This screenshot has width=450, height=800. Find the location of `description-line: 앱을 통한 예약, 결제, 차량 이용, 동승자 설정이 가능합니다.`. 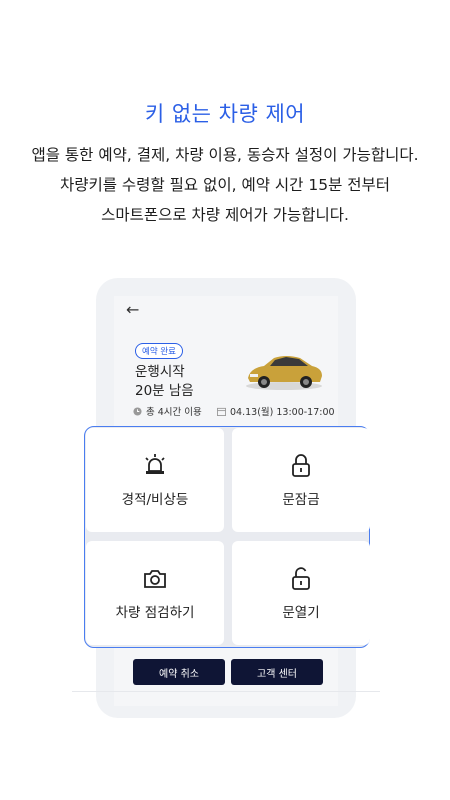

description-line: 앱을 통한 예약, 결제, 차량 이용, 동승자 설정이 가능합니다. is located at coordinates (225, 155).